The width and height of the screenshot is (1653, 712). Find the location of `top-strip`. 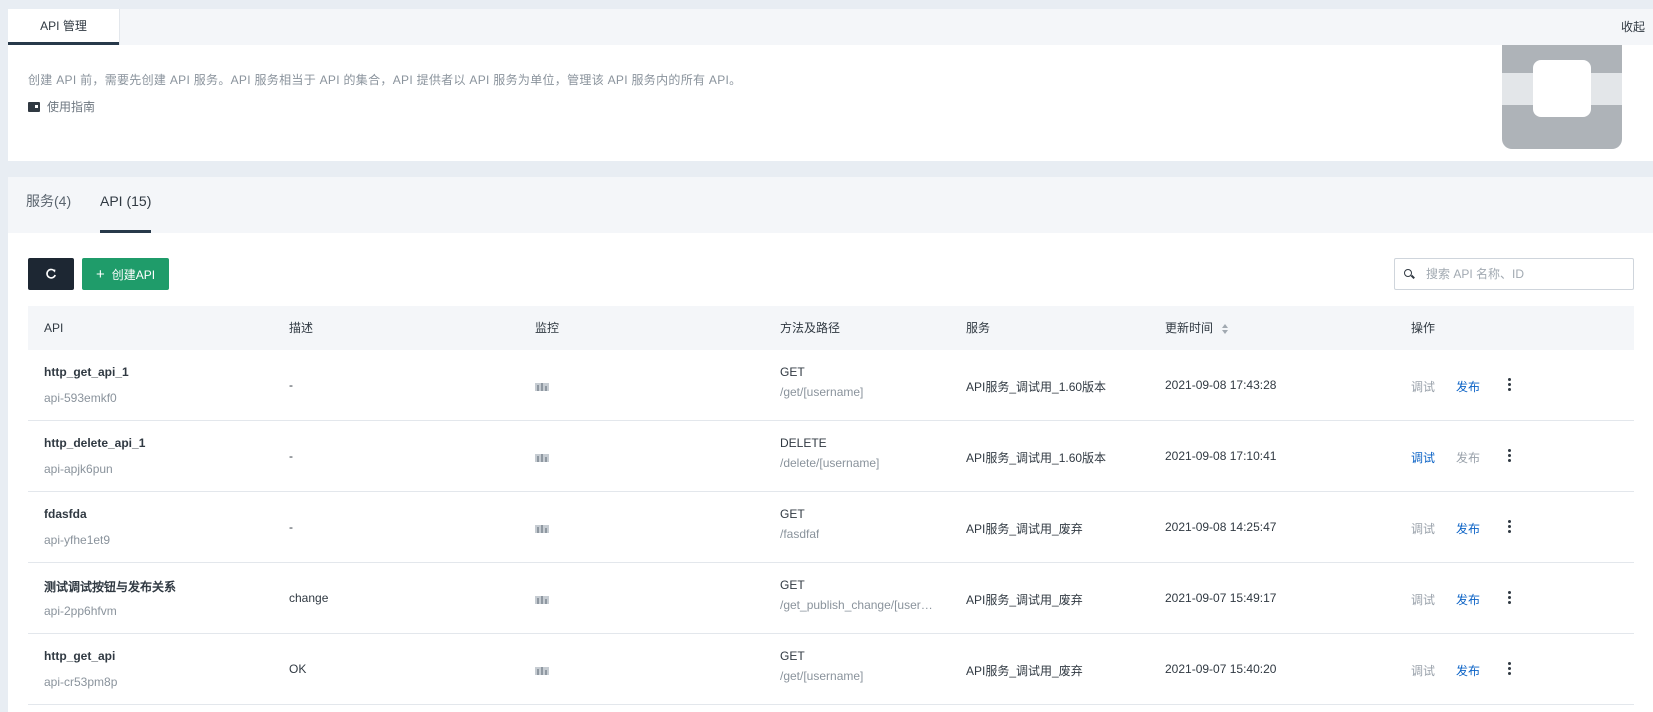

top-strip is located at coordinates (826, 4).